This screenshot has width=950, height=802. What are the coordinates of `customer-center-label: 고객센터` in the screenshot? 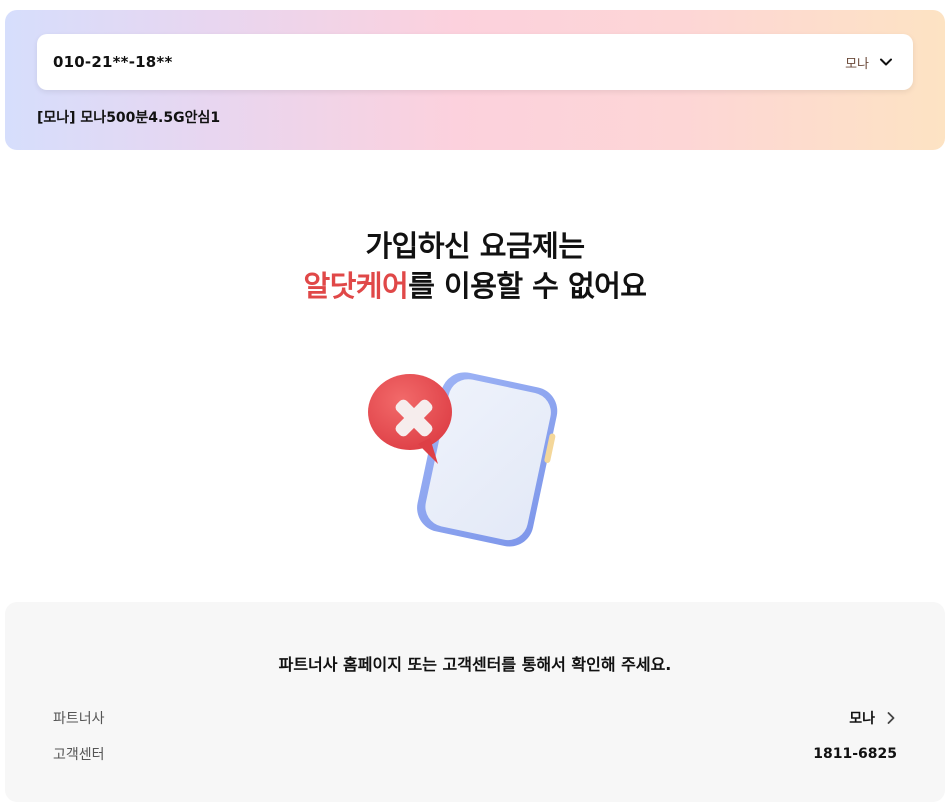 It's located at (79, 755).